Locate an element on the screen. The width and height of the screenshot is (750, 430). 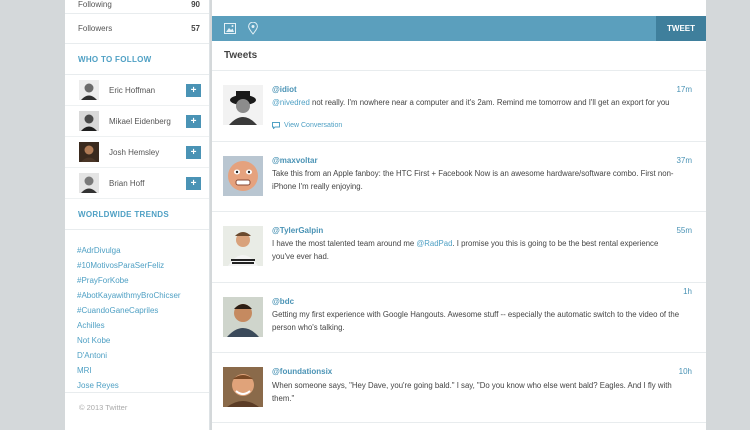
follow-name: Josh Hemsley is located at coordinates (147, 152).